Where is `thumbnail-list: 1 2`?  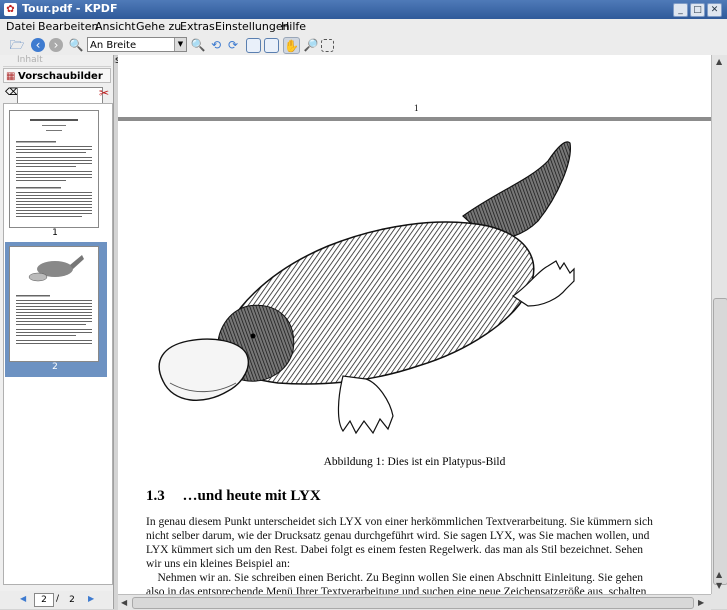
thumbnail-list: 1 2 is located at coordinates (58, 344).